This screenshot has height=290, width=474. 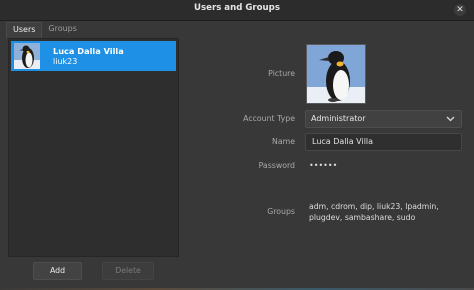 What do you see at coordinates (269, 118) in the screenshot?
I see `account-type-label: Account Type` at bounding box center [269, 118].